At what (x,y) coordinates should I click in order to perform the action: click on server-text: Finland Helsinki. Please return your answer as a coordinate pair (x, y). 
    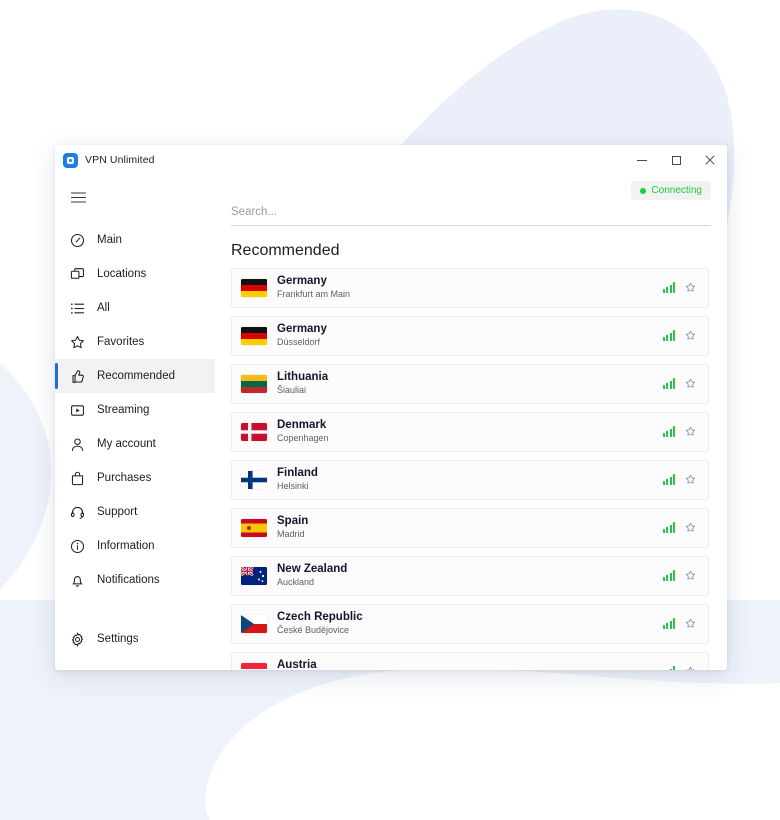
    Looking at the image, I should click on (470, 479).